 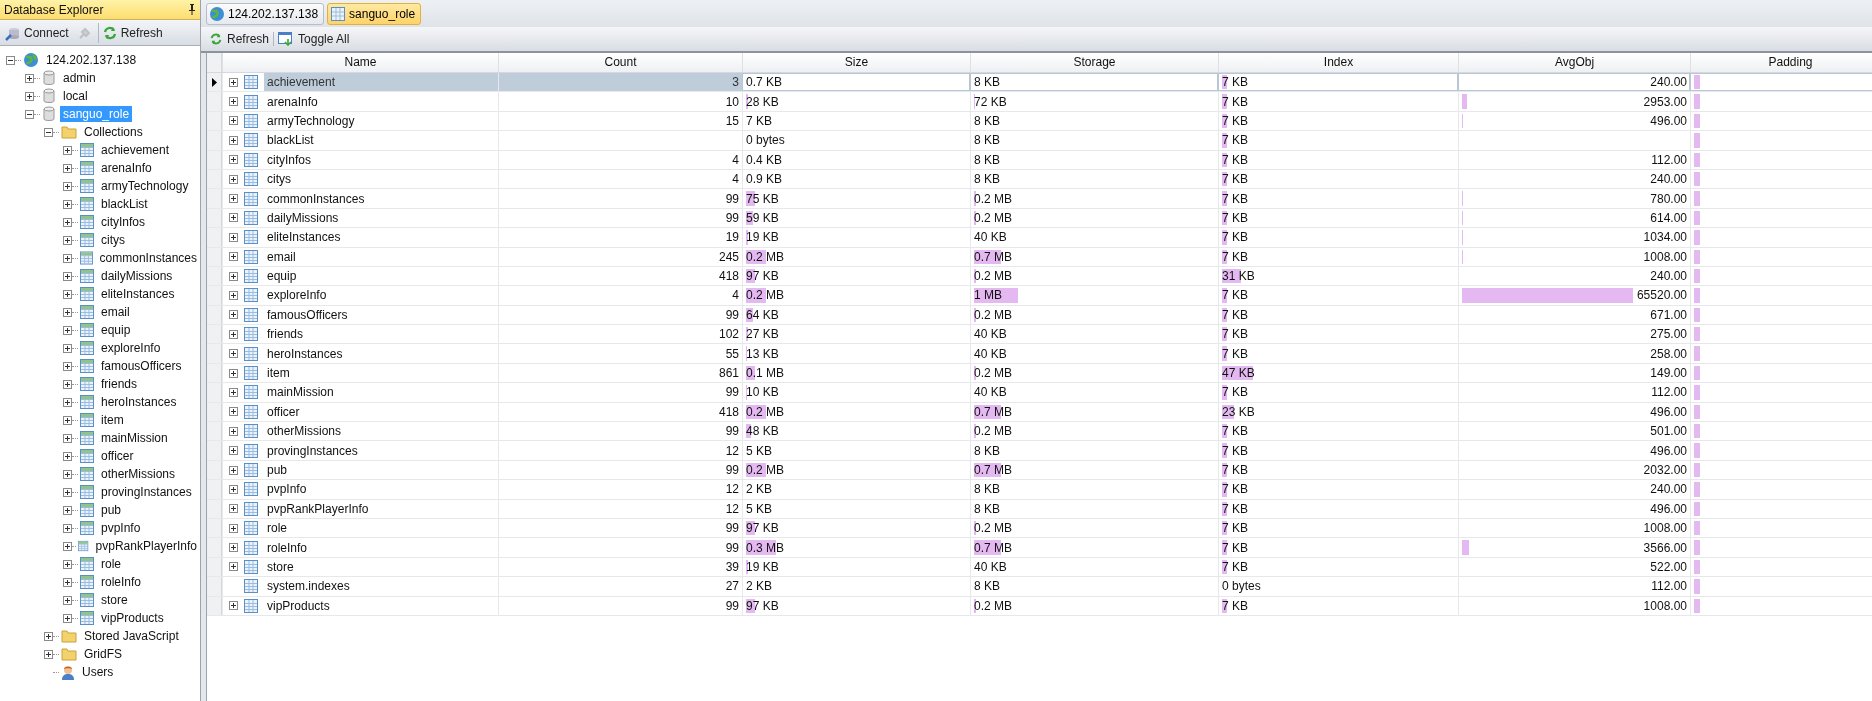 I want to click on tree-item: blackList, so click(x=124, y=204).